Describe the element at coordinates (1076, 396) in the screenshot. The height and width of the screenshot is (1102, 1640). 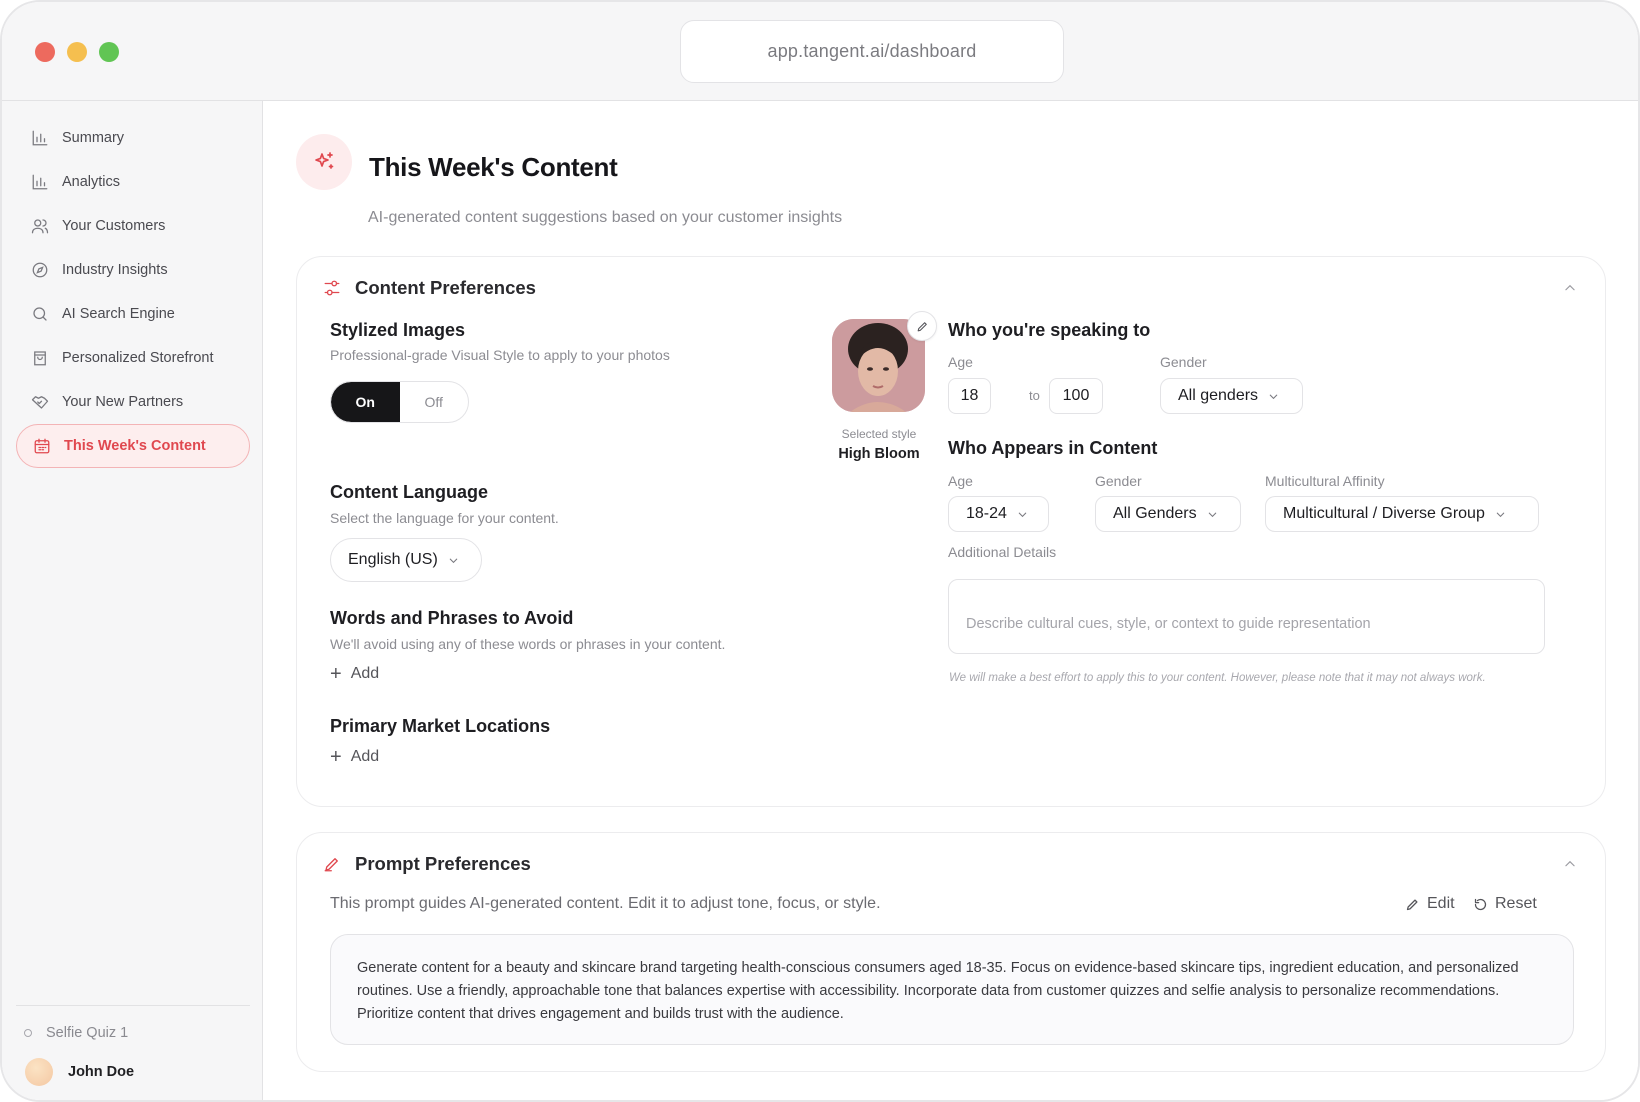
I see `age-max-input: 100` at that location.